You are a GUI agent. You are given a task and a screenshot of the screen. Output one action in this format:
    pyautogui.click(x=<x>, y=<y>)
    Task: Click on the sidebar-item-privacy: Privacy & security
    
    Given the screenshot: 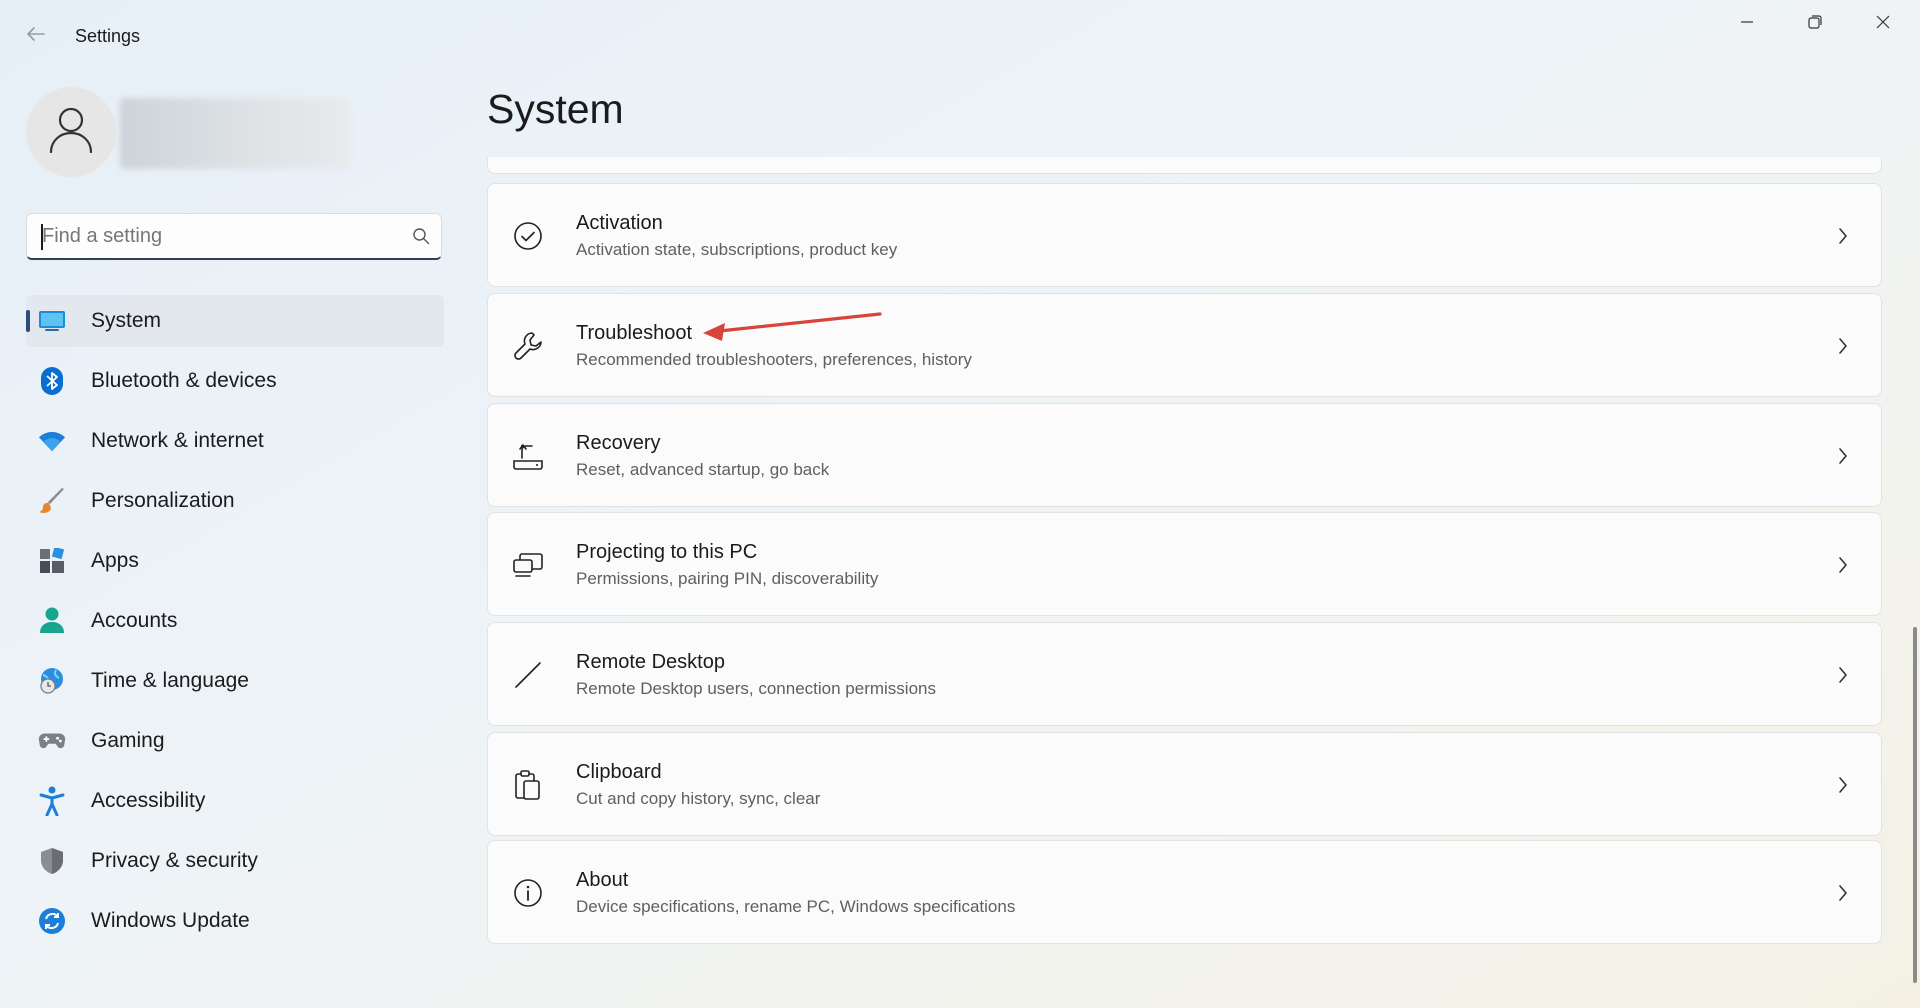 What is the action you would take?
    pyautogui.click(x=235, y=861)
    